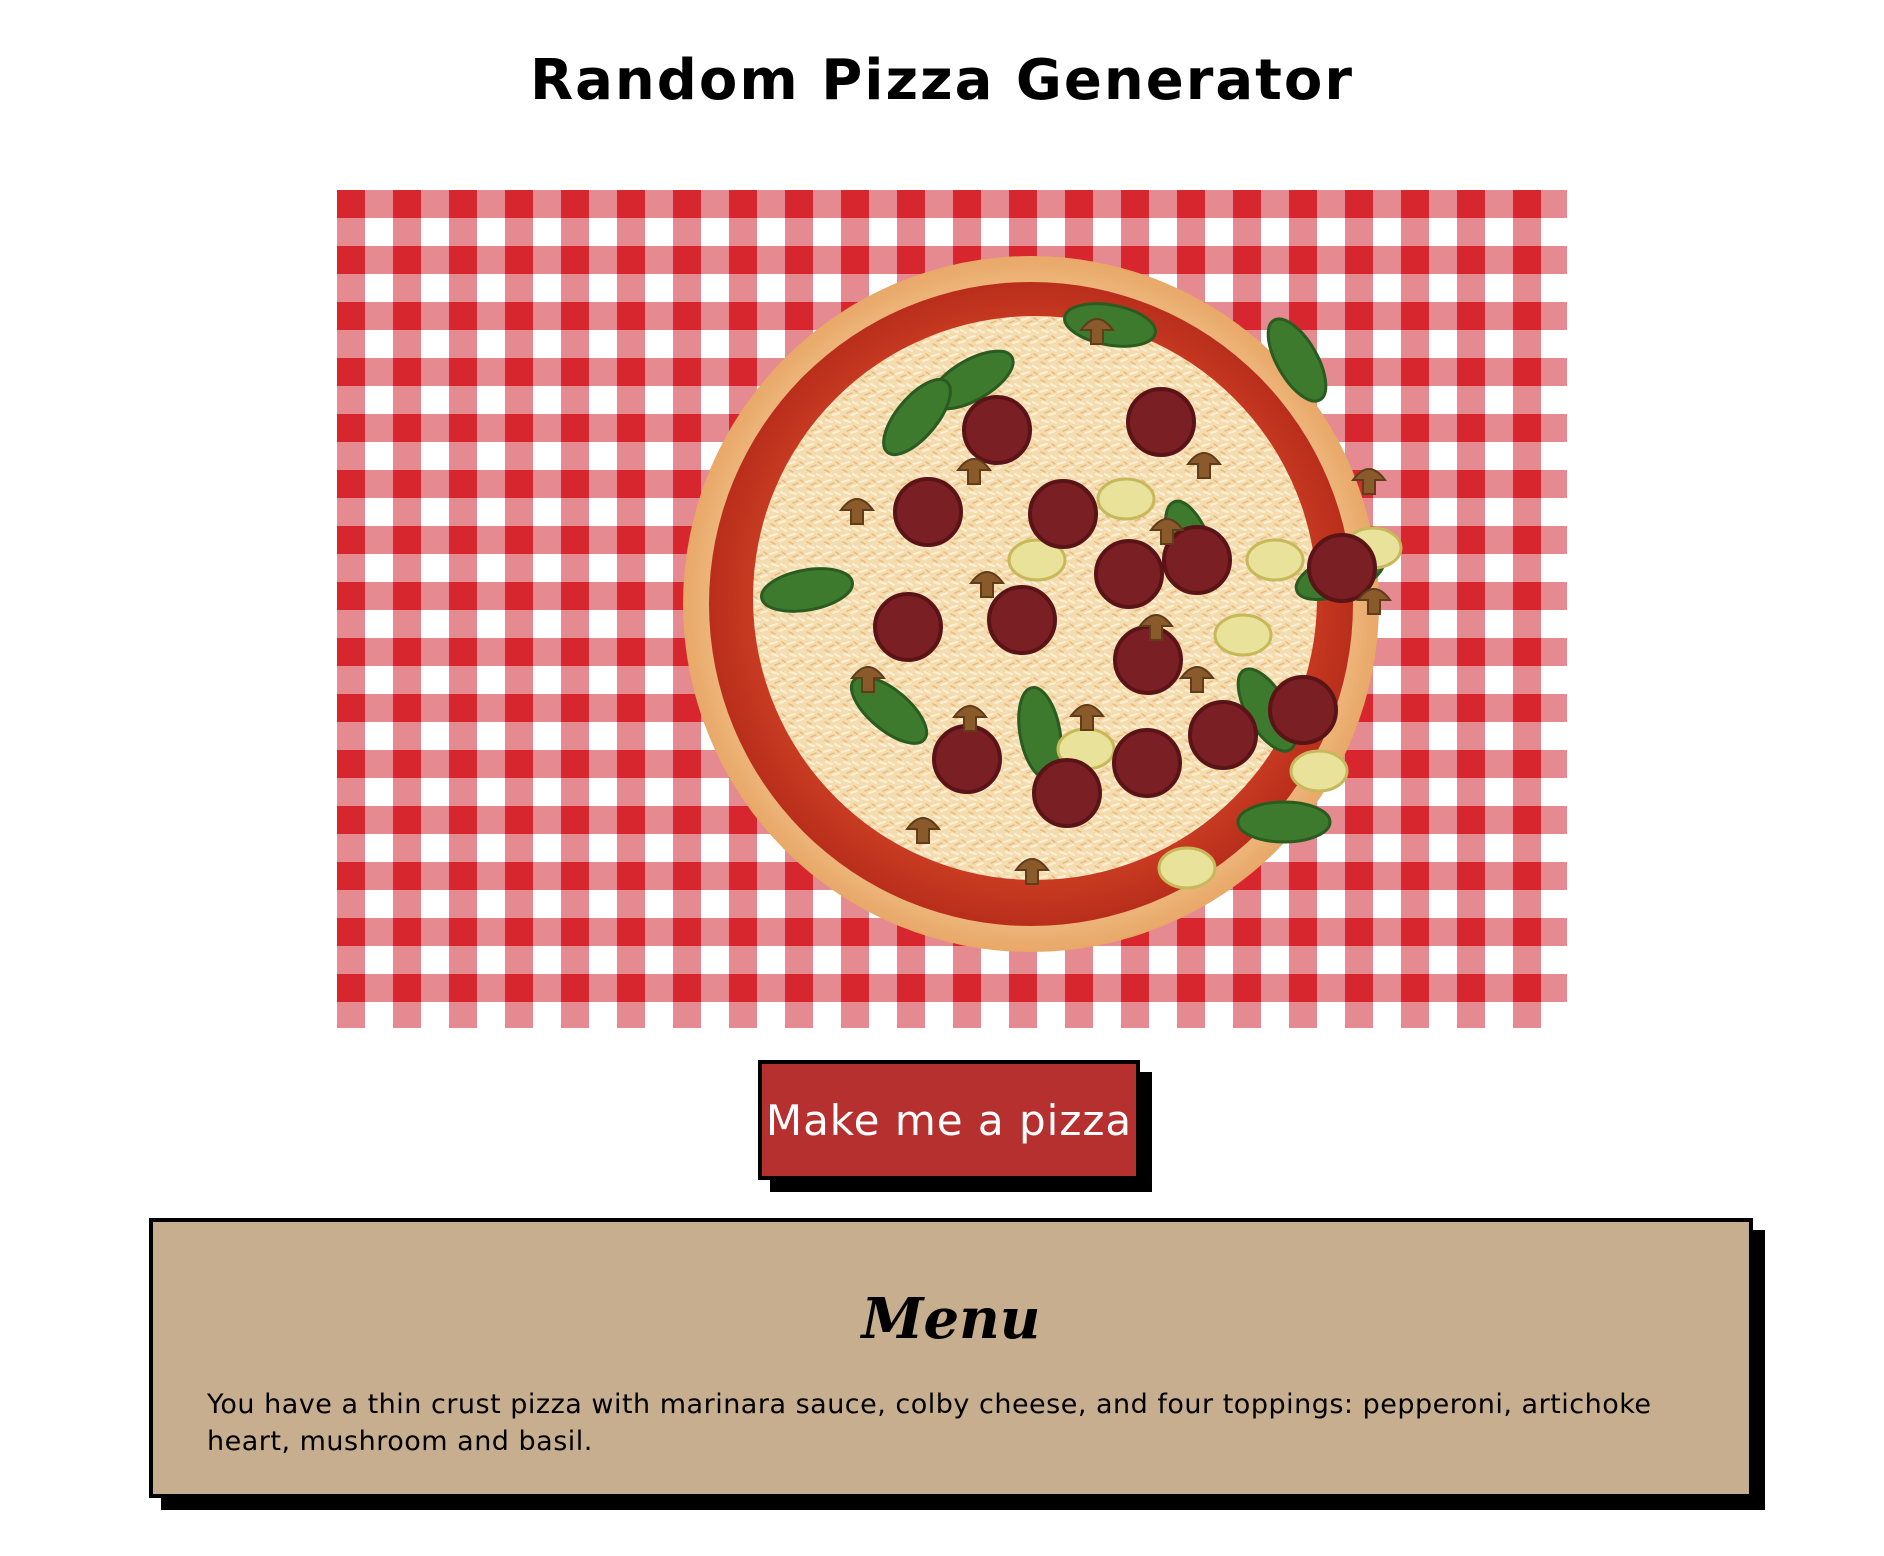 The width and height of the screenshot is (1884, 1556). What do you see at coordinates (942, 80) in the screenshot?
I see `page-title: Random Pizza Generator` at bounding box center [942, 80].